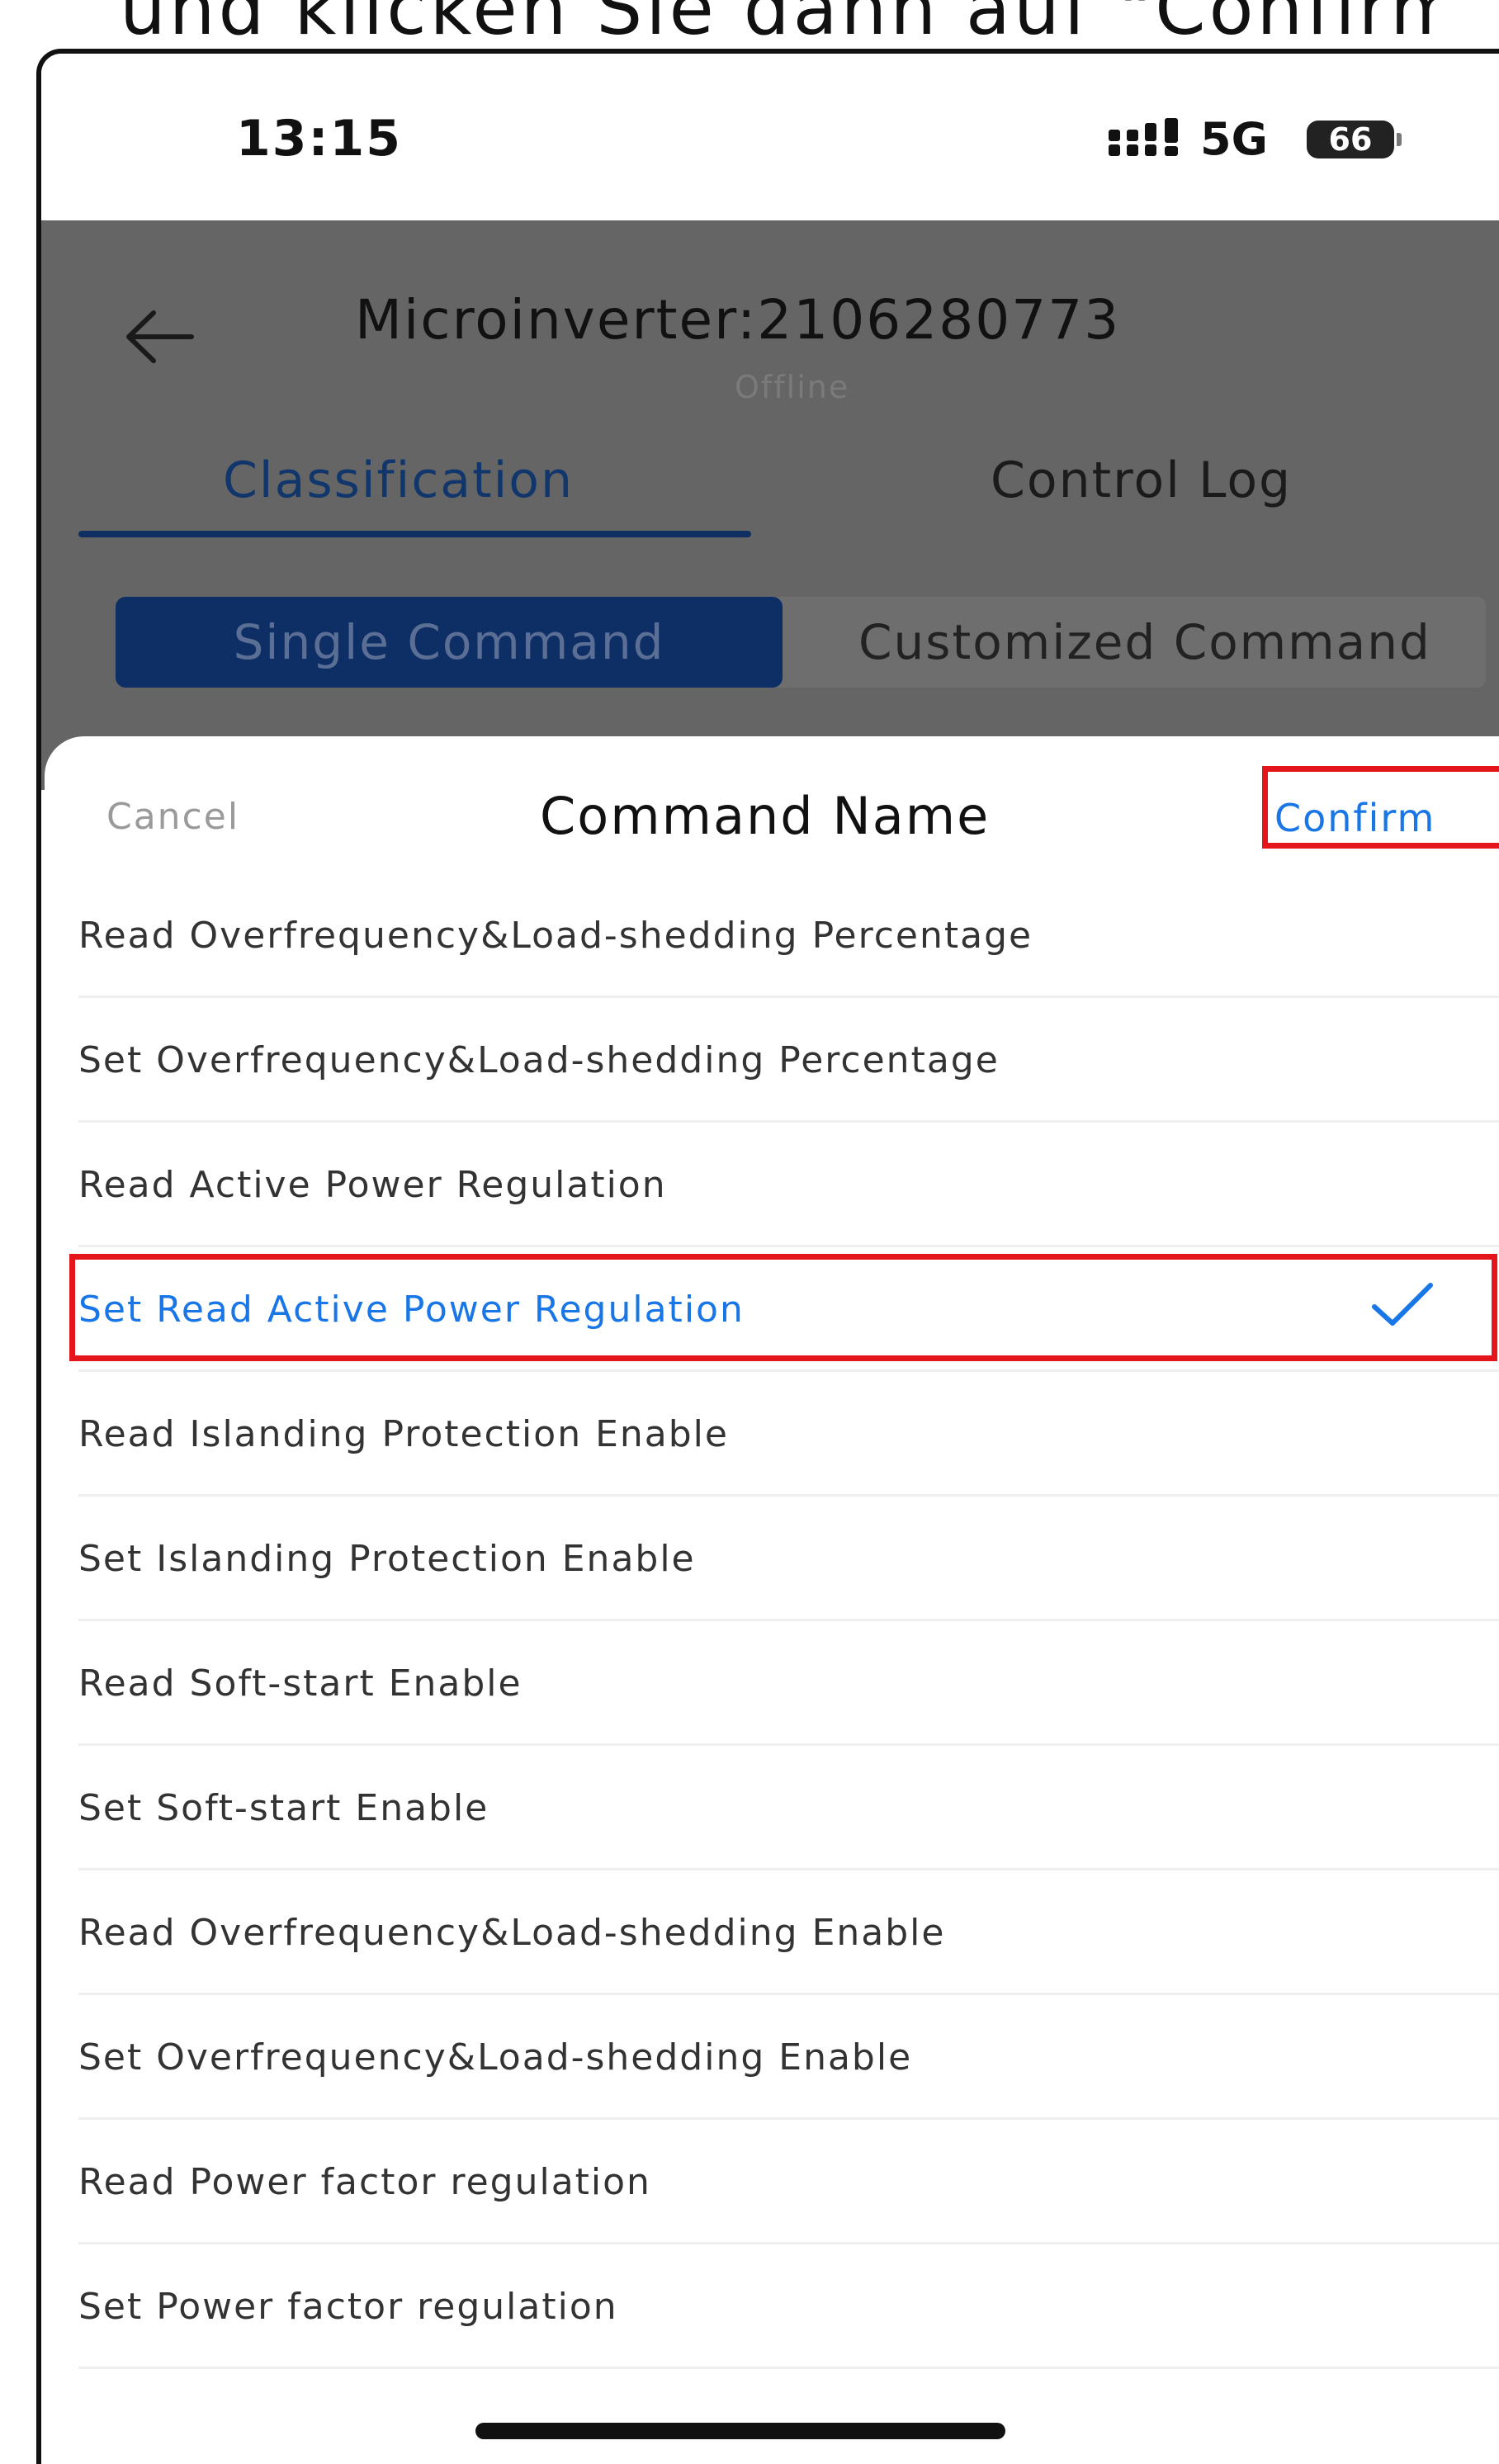 Image resolution: width=1499 pixels, height=2464 pixels. I want to click on list-item: Read Soft-start Enable, so click(772, 1684).